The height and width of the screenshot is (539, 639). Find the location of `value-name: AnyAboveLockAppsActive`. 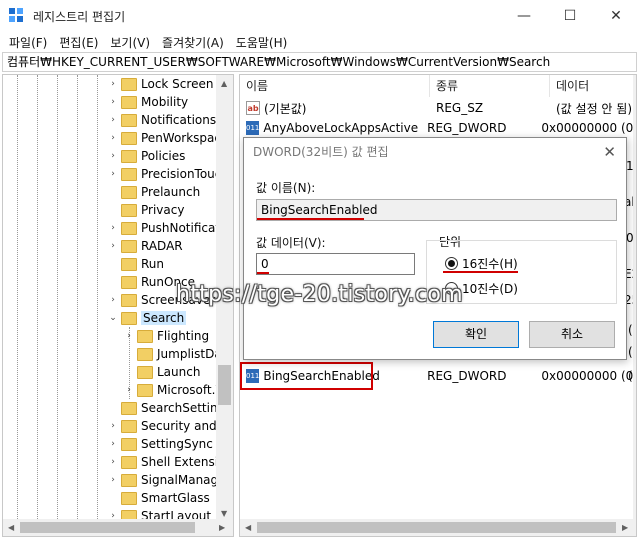

value-name: AnyAboveLockAppsActive is located at coordinates (341, 128).